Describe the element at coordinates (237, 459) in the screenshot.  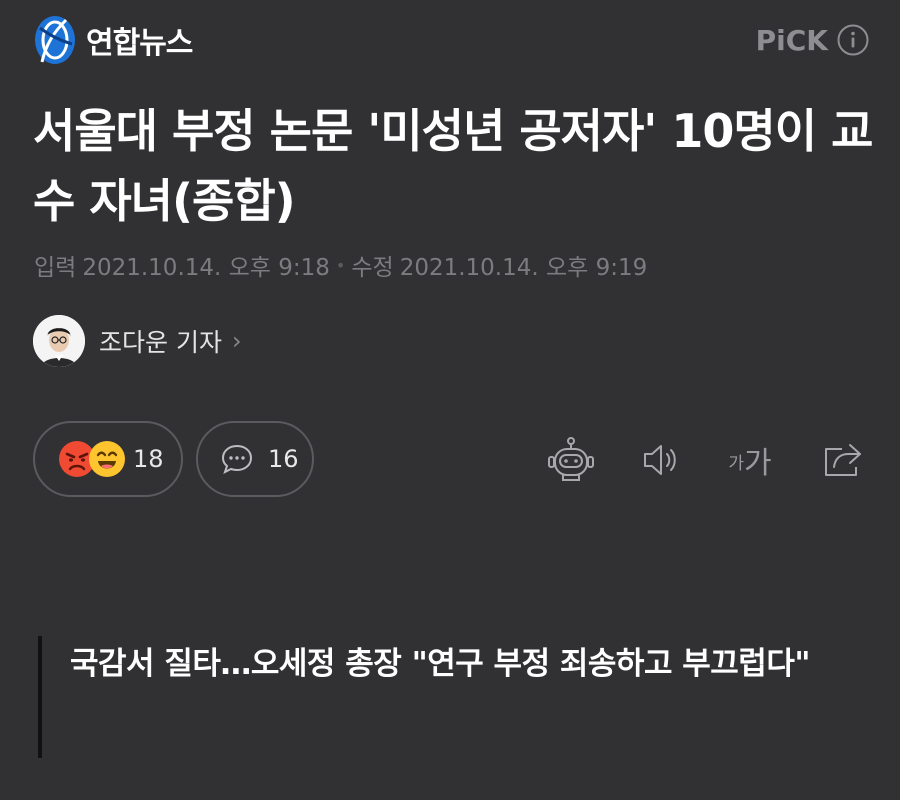
I see `comment-bubble-icon` at that location.